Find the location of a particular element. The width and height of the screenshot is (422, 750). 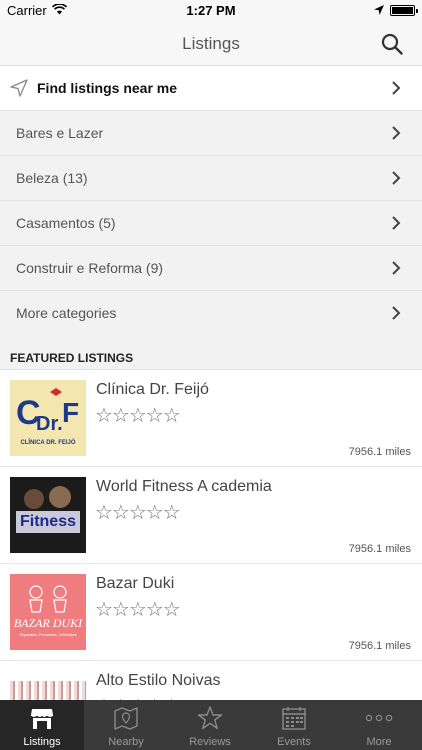

more-icon is located at coordinates (379, 718).